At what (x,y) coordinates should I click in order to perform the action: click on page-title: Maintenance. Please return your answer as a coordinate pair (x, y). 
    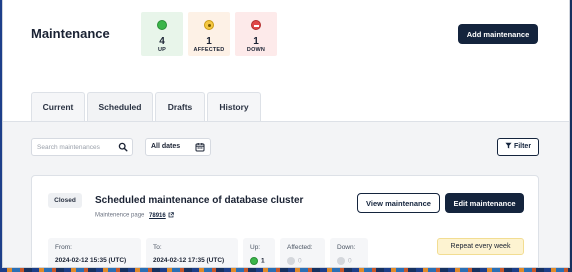
    Looking at the image, I should click on (70, 33).